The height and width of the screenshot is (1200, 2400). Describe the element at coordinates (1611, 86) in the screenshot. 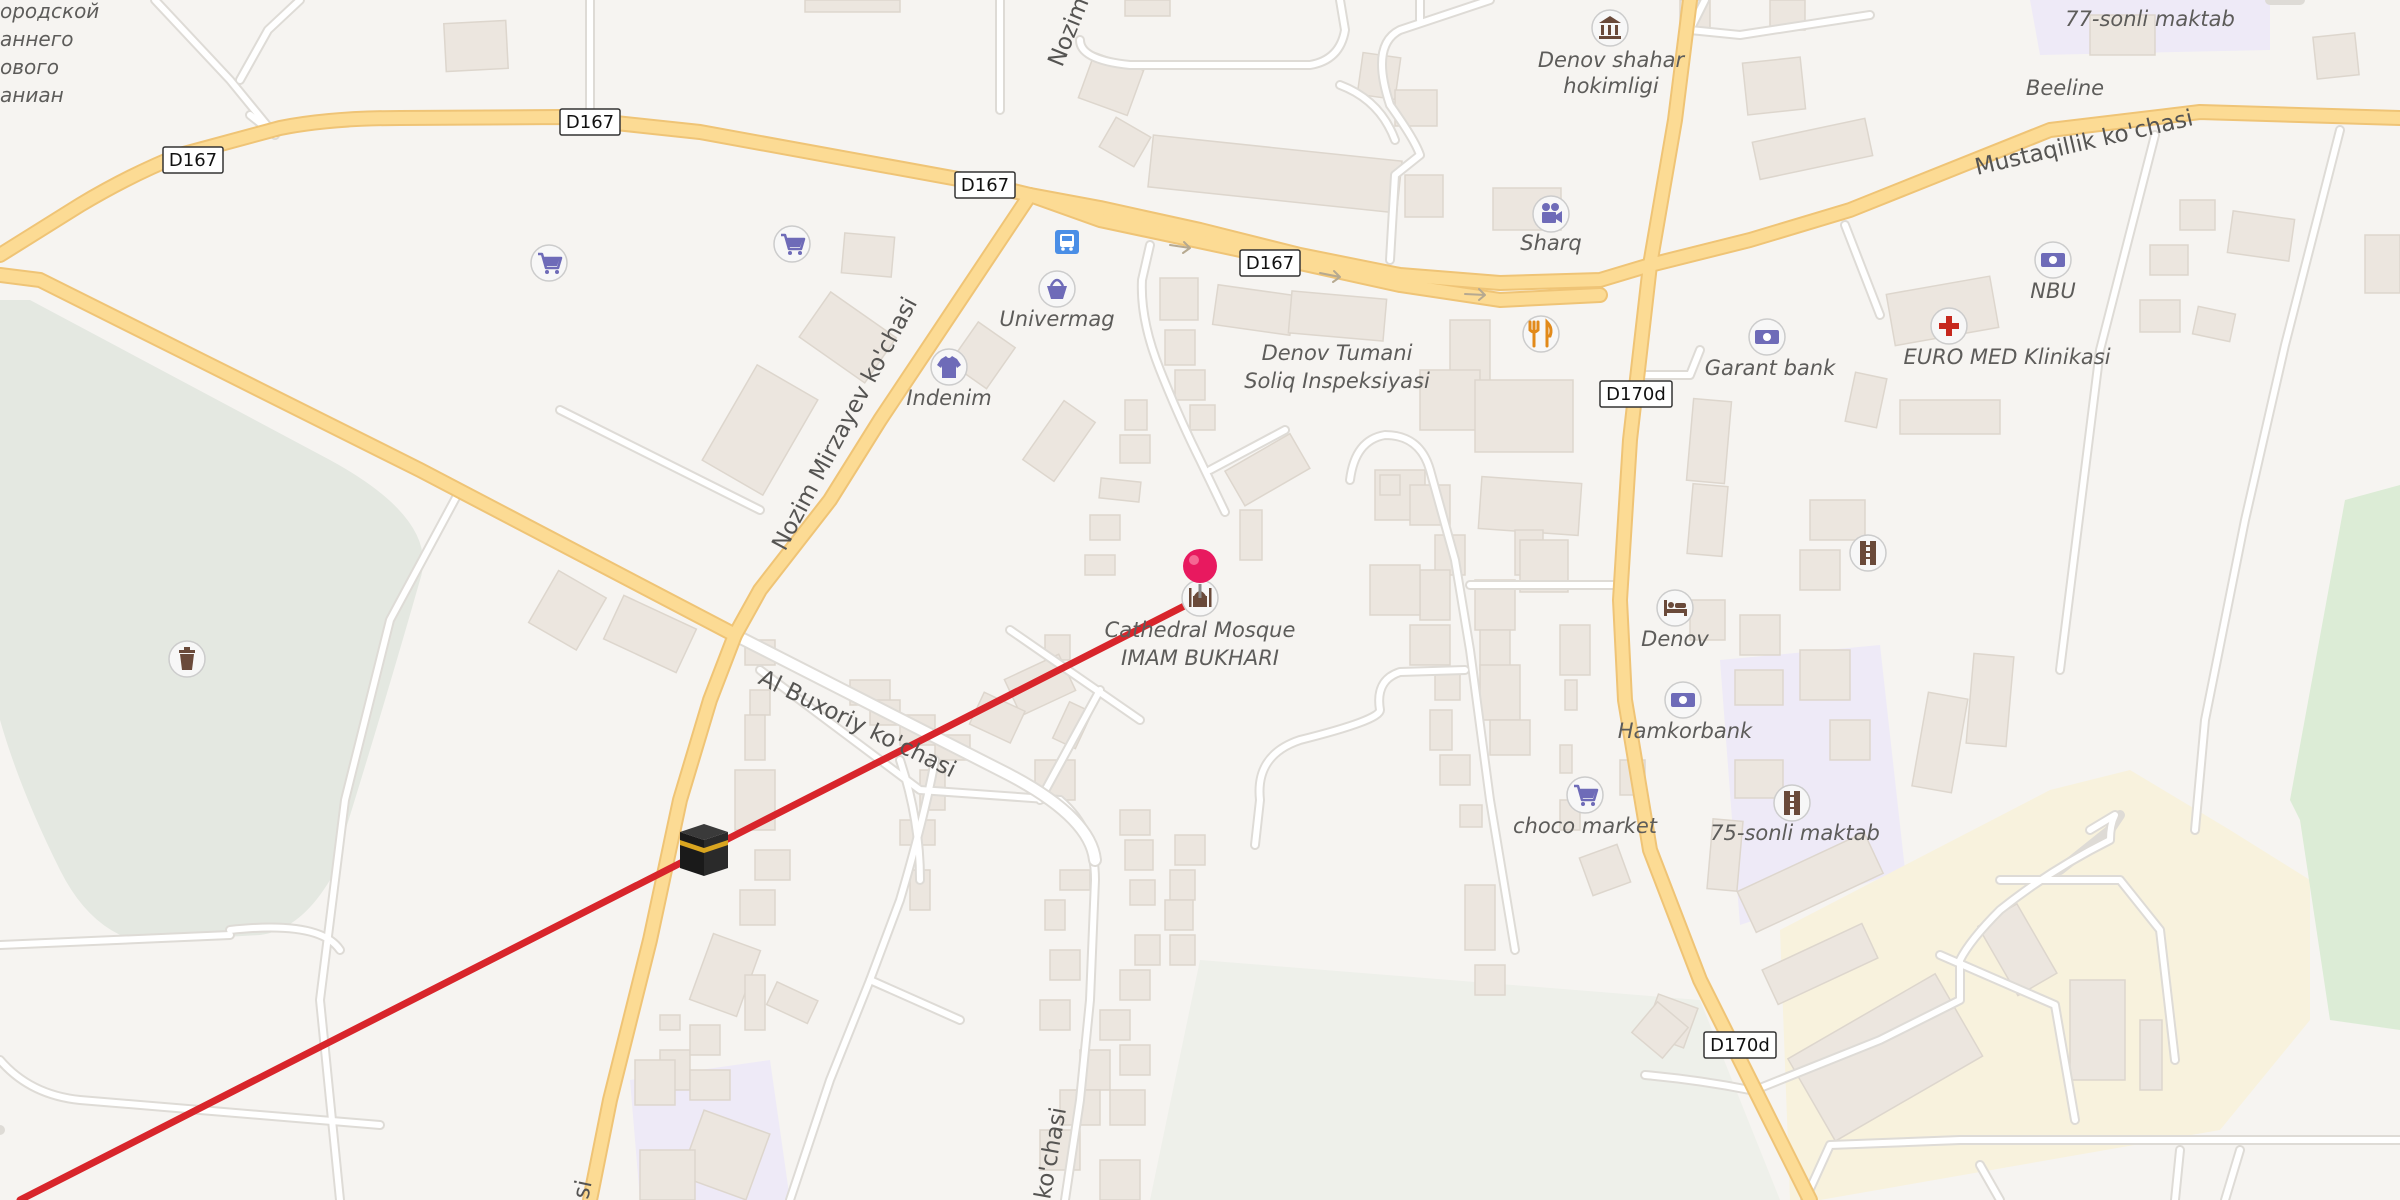

I see `poi-label: hokimligi` at that location.